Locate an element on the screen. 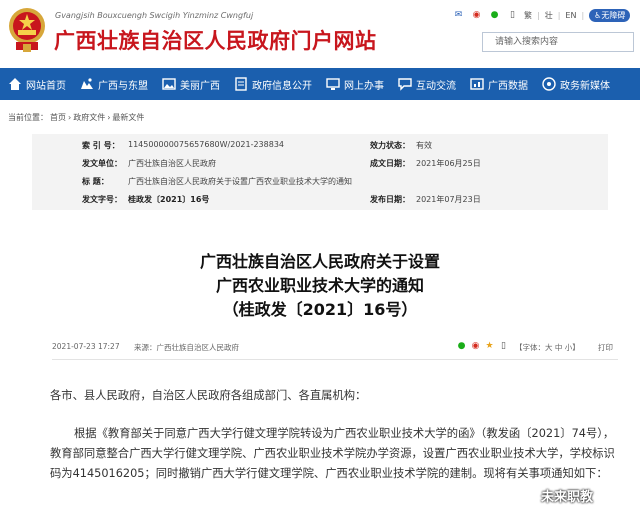 This screenshot has width=640, height=511. doc-number-label: 发文字号： is located at coordinates (102, 199).